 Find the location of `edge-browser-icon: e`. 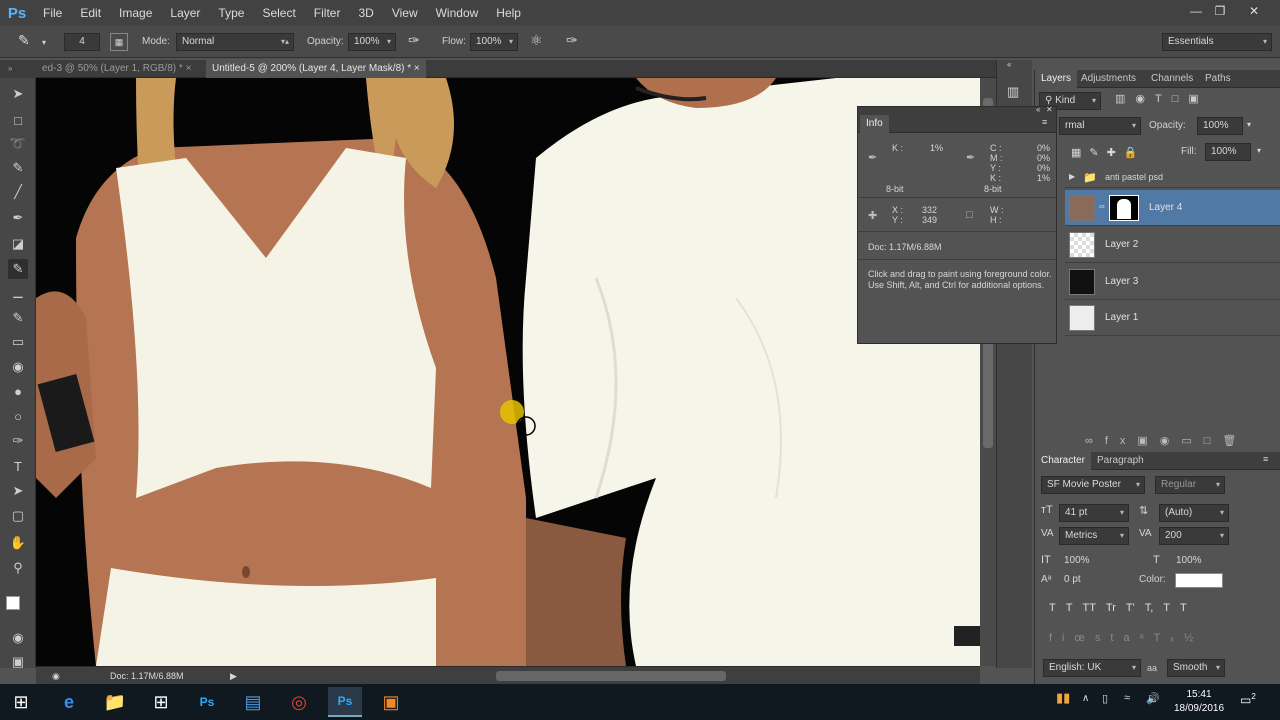

edge-browser-icon: e is located at coordinates (69, 702).